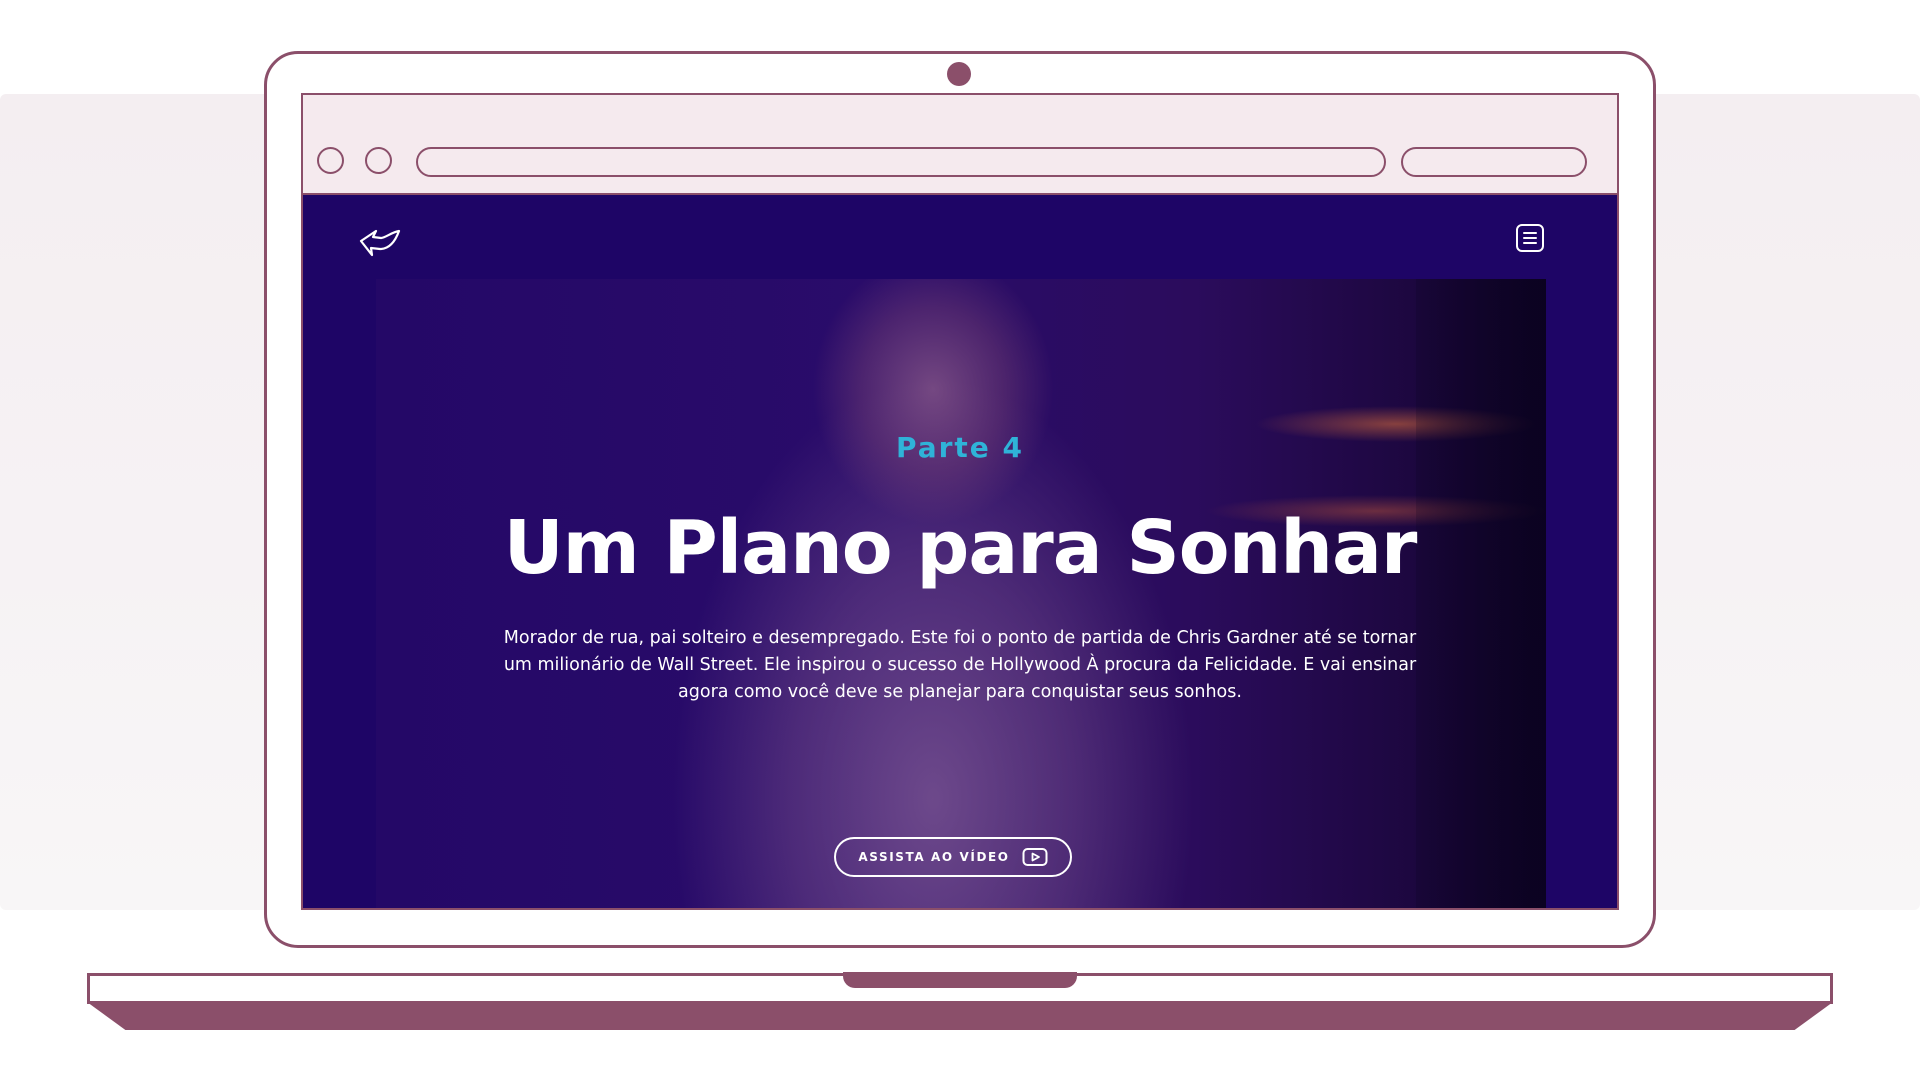 The height and width of the screenshot is (1080, 1920). Describe the element at coordinates (901, 162) in the screenshot. I see `address-bar` at that location.